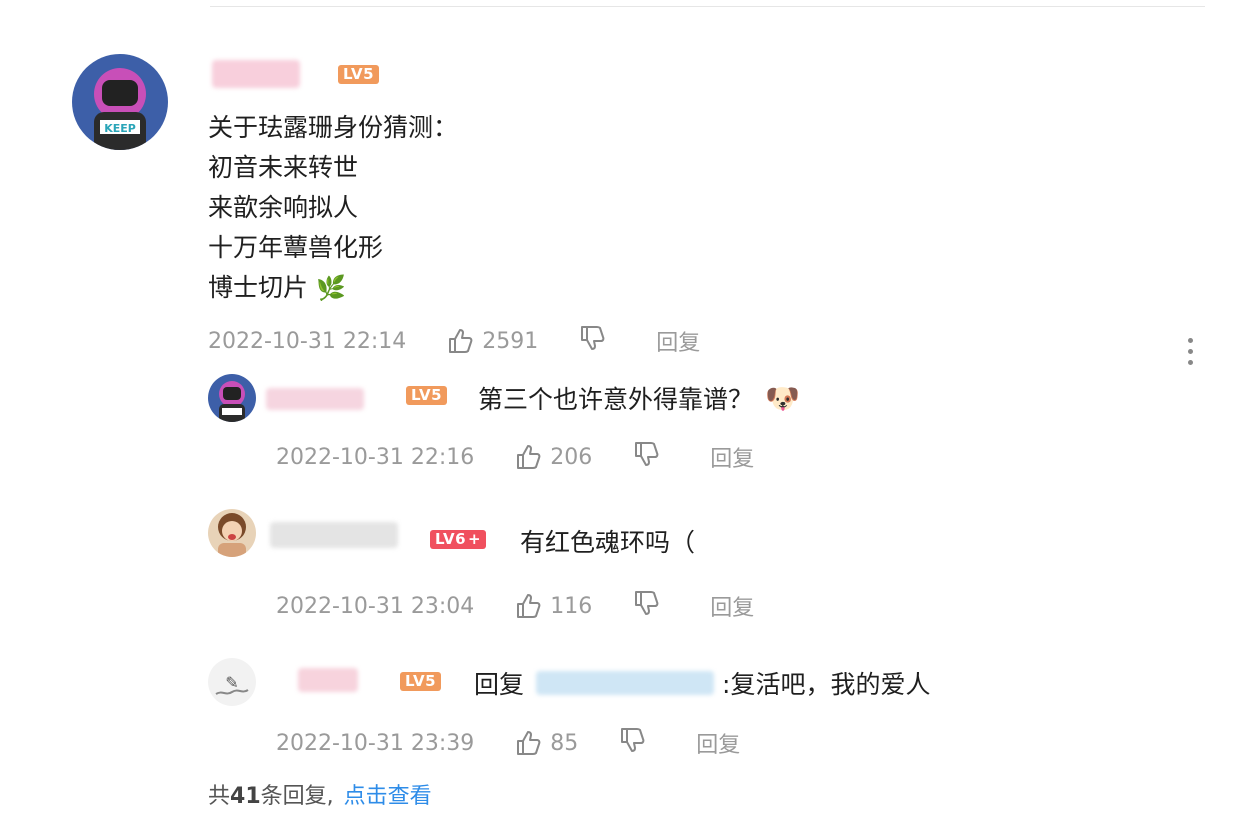 Image resolution: width=1242 pixels, height=816 pixels. What do you see at coordinates (571, 457) in the screenshot?
I see `like-count: 206` at bounding box center [571, 457].